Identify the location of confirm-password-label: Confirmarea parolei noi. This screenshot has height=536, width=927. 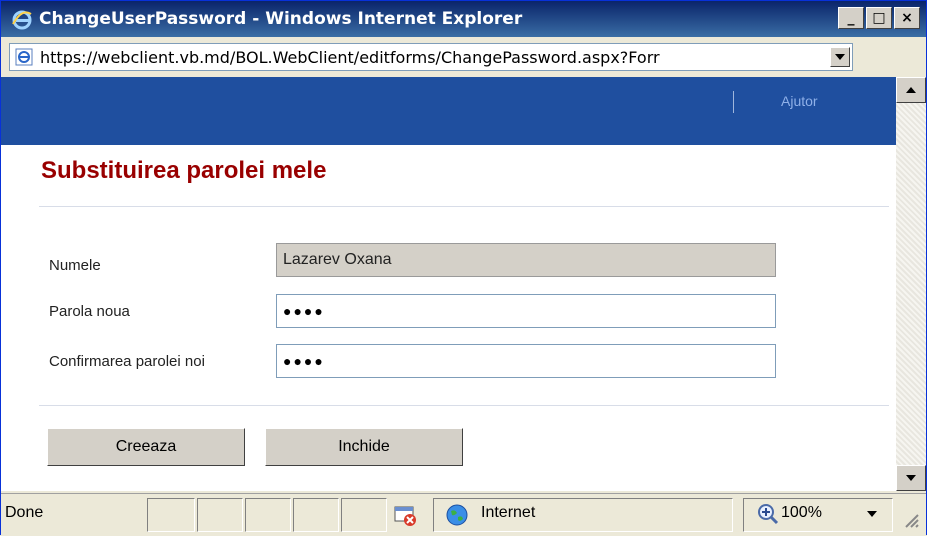
(127, 361).